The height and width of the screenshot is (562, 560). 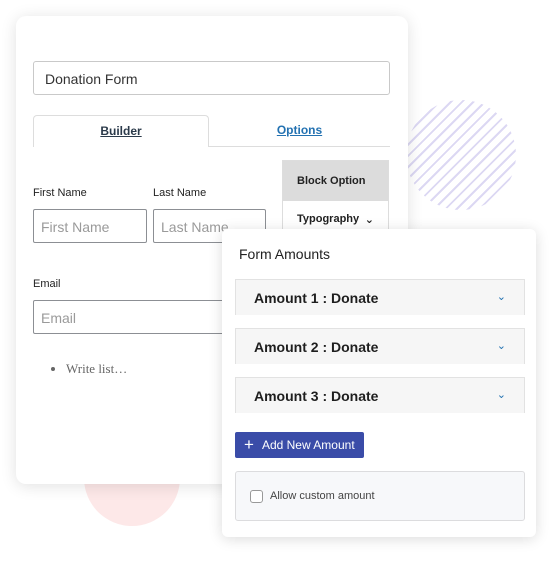 I want to click on amount-item: Amount 3 : Donate ⌄, so click(x=380, y=395).